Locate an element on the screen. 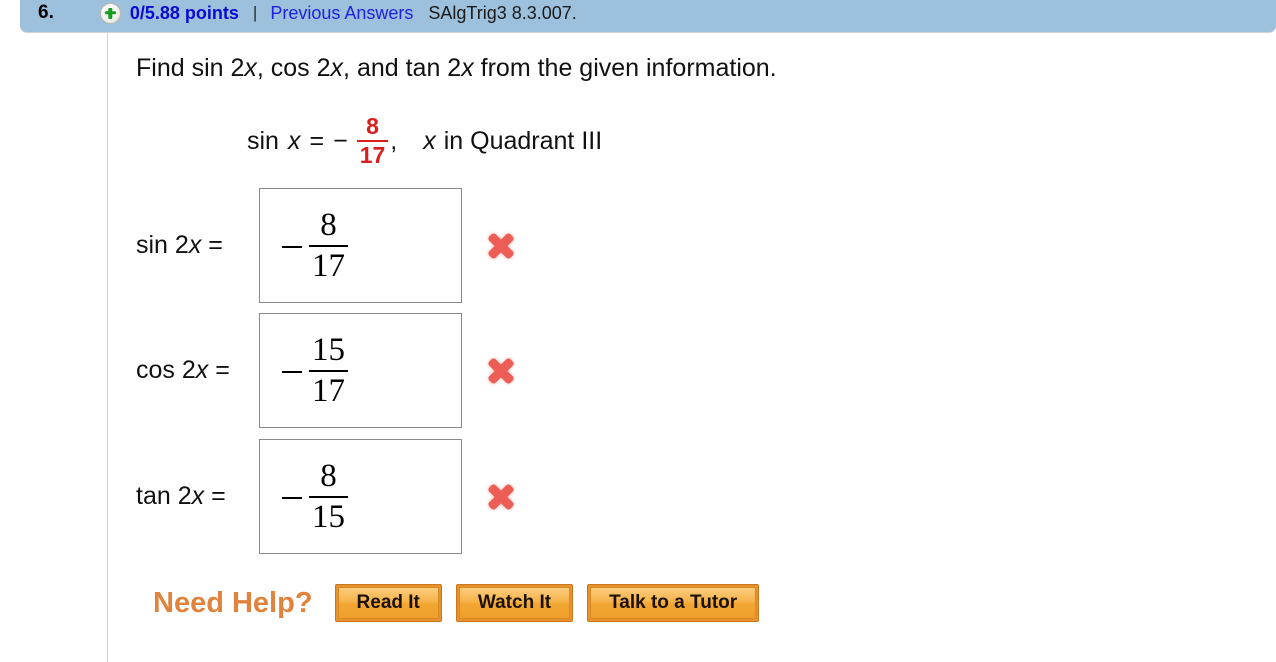 The width and height of the screenshot is (1276, 662). prompt-text-4: from the given information. is located at coordinates (625, 68).